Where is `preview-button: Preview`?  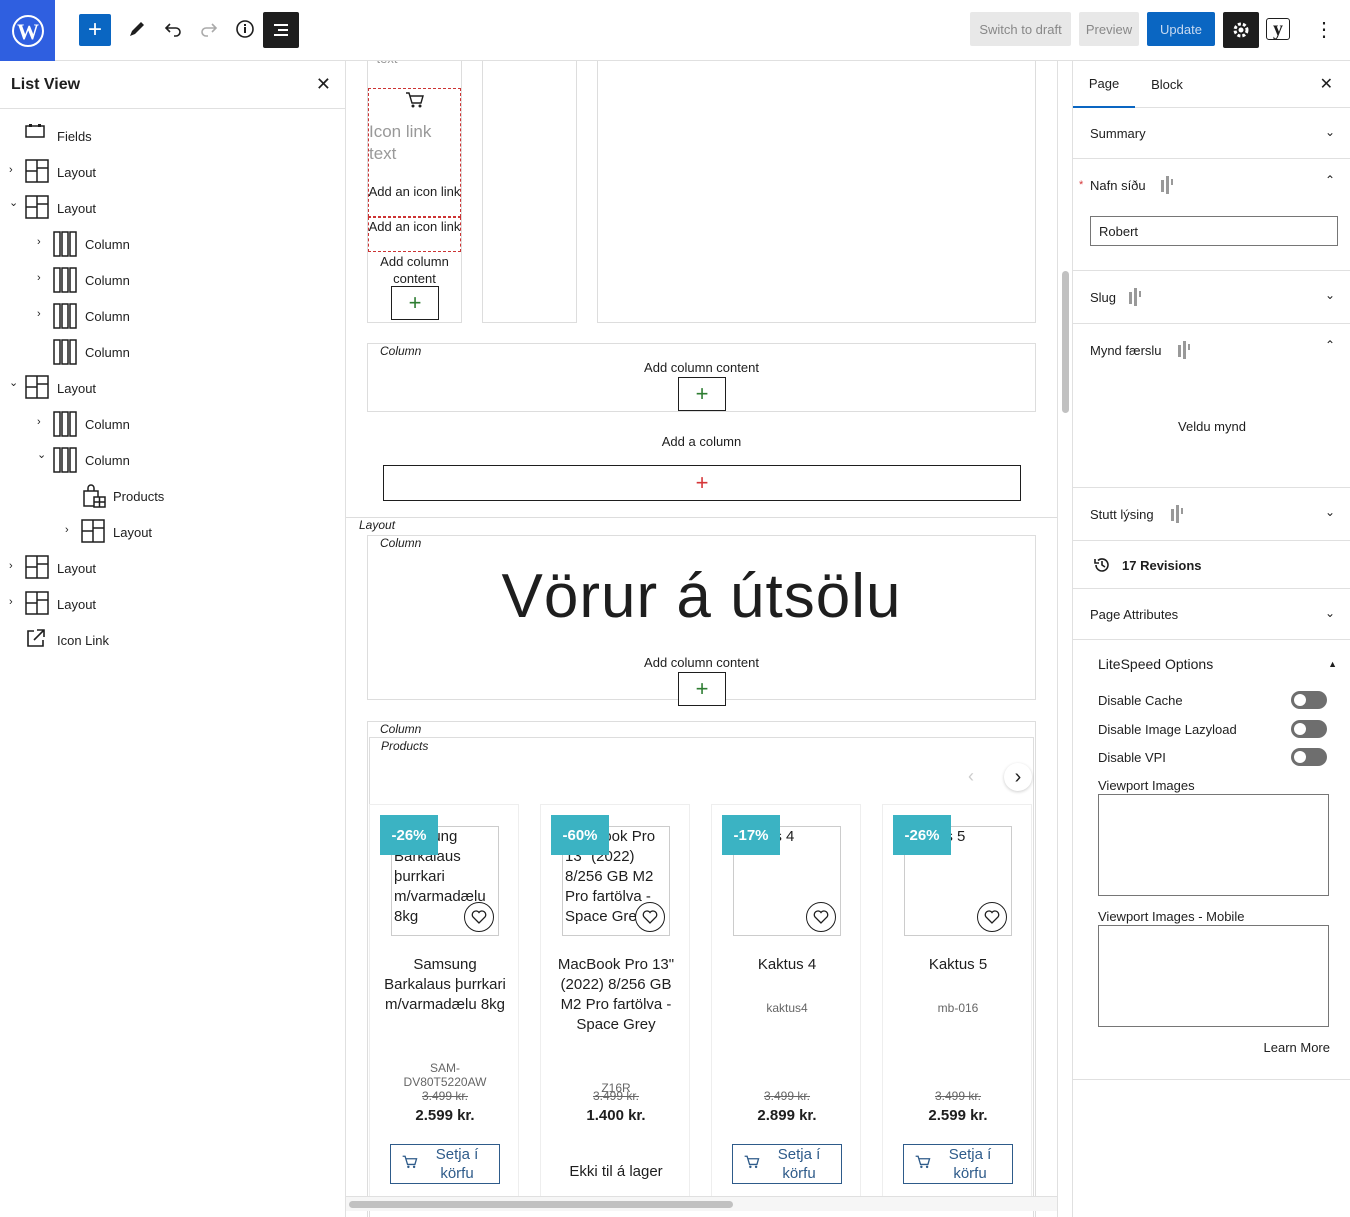 preview-button: Preview is located at coordinates (1109, 29).